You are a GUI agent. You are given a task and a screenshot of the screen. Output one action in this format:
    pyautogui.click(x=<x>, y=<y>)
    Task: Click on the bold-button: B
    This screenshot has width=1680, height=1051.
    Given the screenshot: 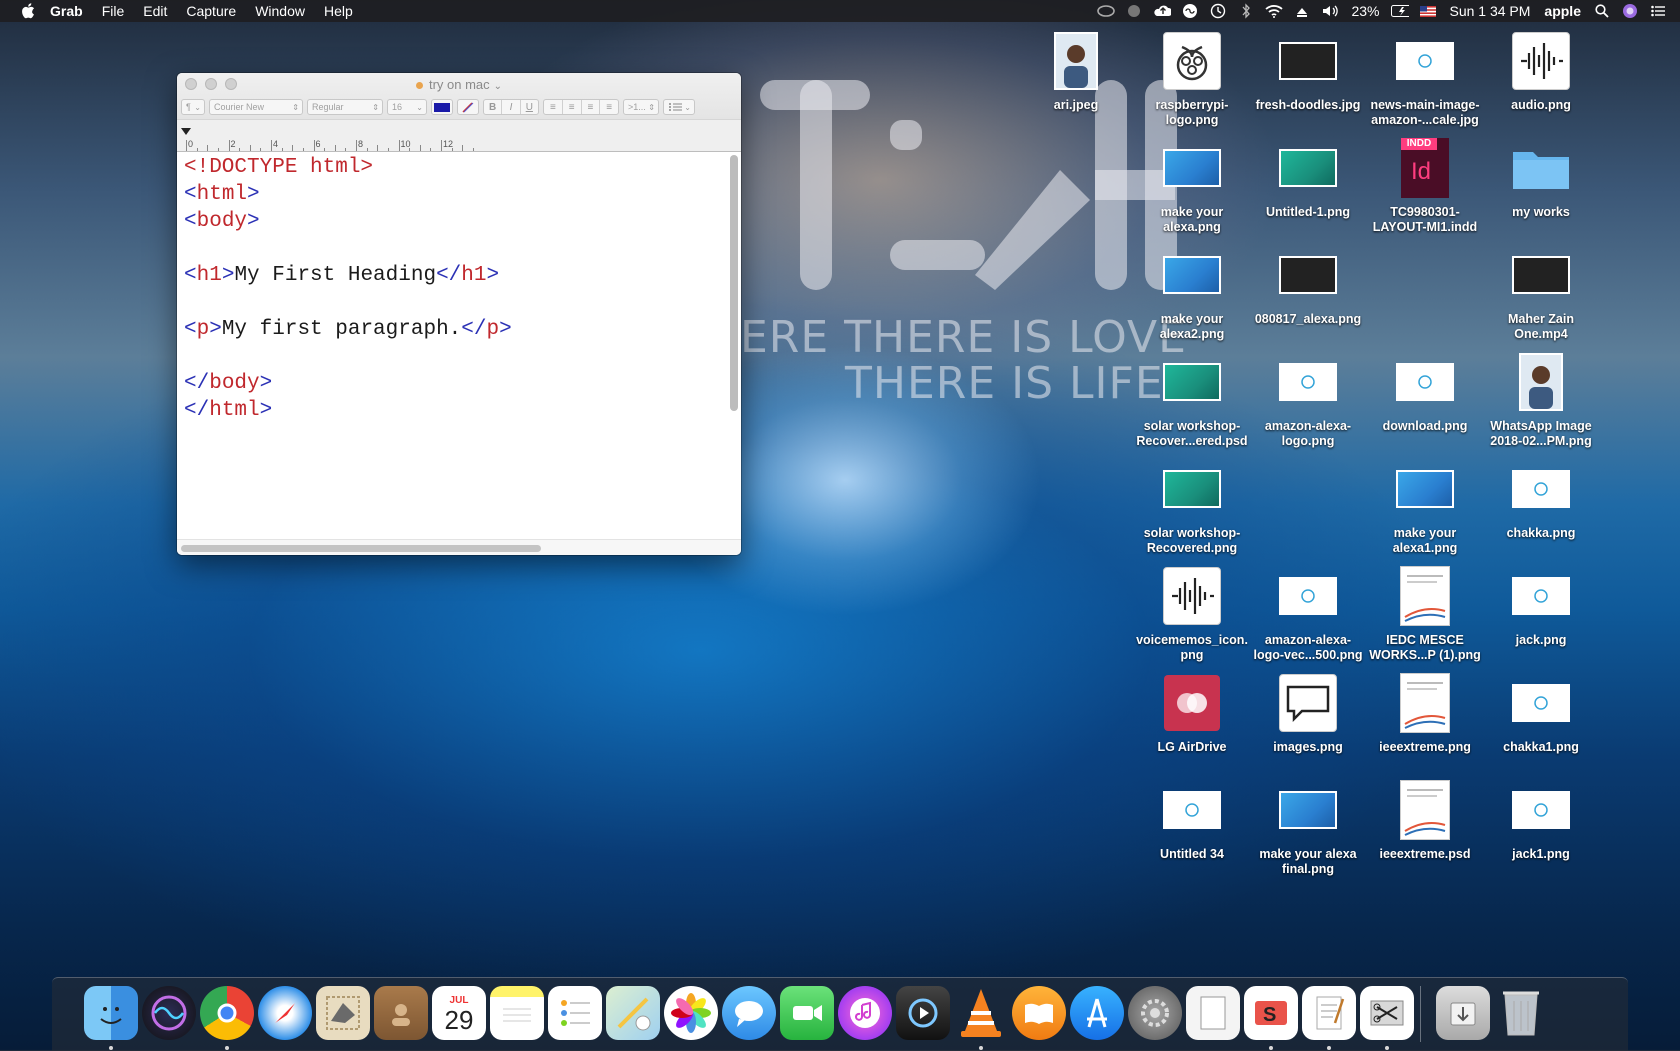 What is the action you would take?
    pyautogui.click(x=493, y=107)
    